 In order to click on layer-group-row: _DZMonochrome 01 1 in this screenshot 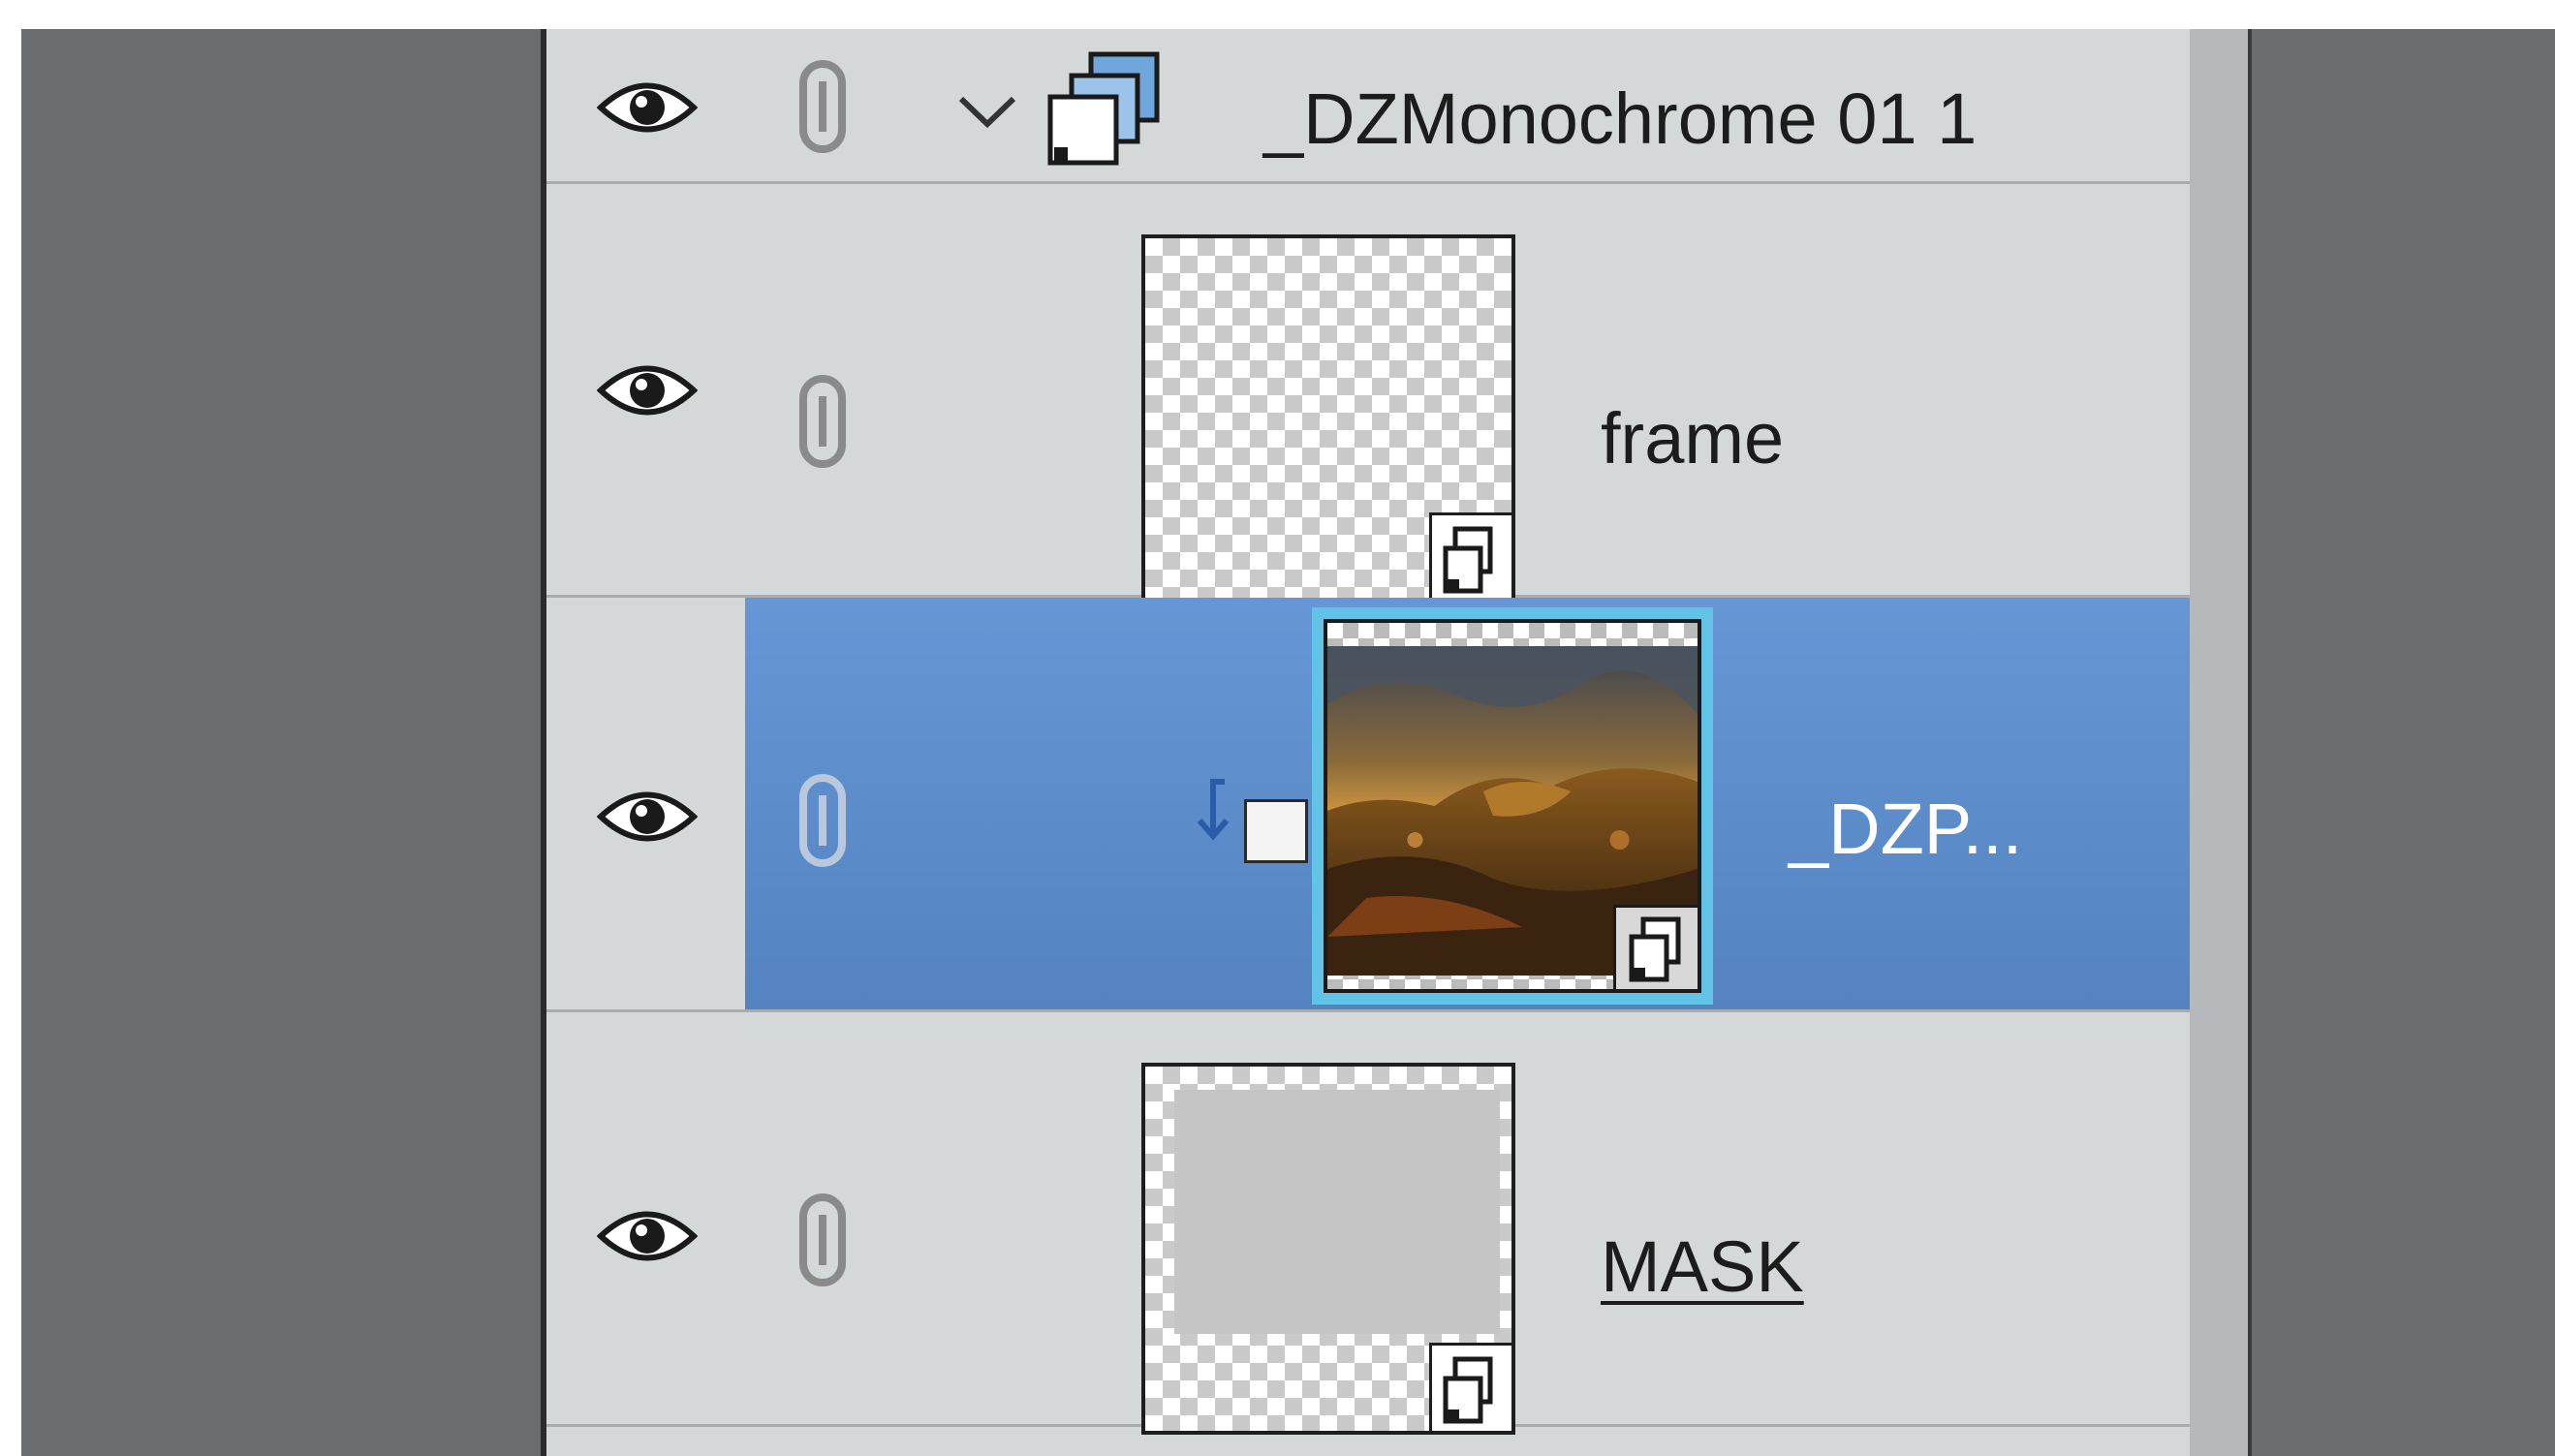, I will do `click(1368, 106)`.